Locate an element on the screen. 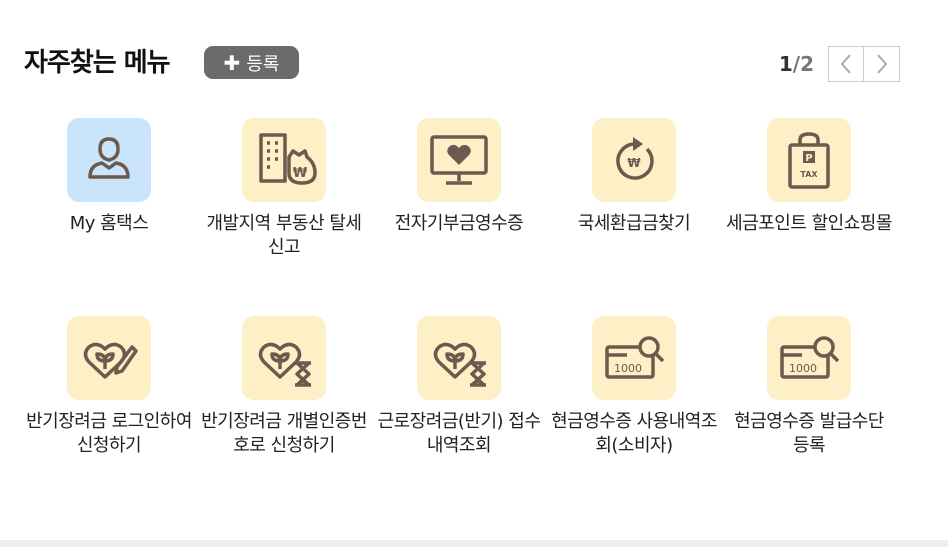 The width and height of the screenshot is (948, 547). page-indicator: 1/2 is located at coordinates (796, 64).